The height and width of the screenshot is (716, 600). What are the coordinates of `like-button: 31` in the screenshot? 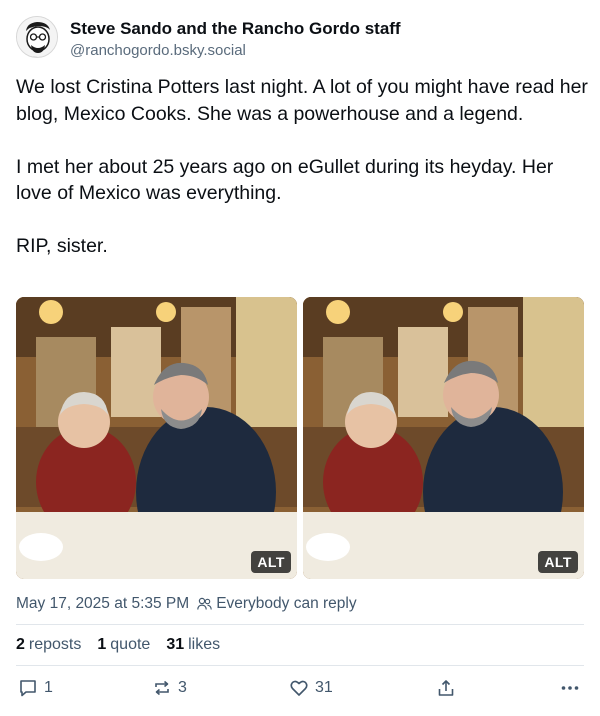 It's located at (311, 688).